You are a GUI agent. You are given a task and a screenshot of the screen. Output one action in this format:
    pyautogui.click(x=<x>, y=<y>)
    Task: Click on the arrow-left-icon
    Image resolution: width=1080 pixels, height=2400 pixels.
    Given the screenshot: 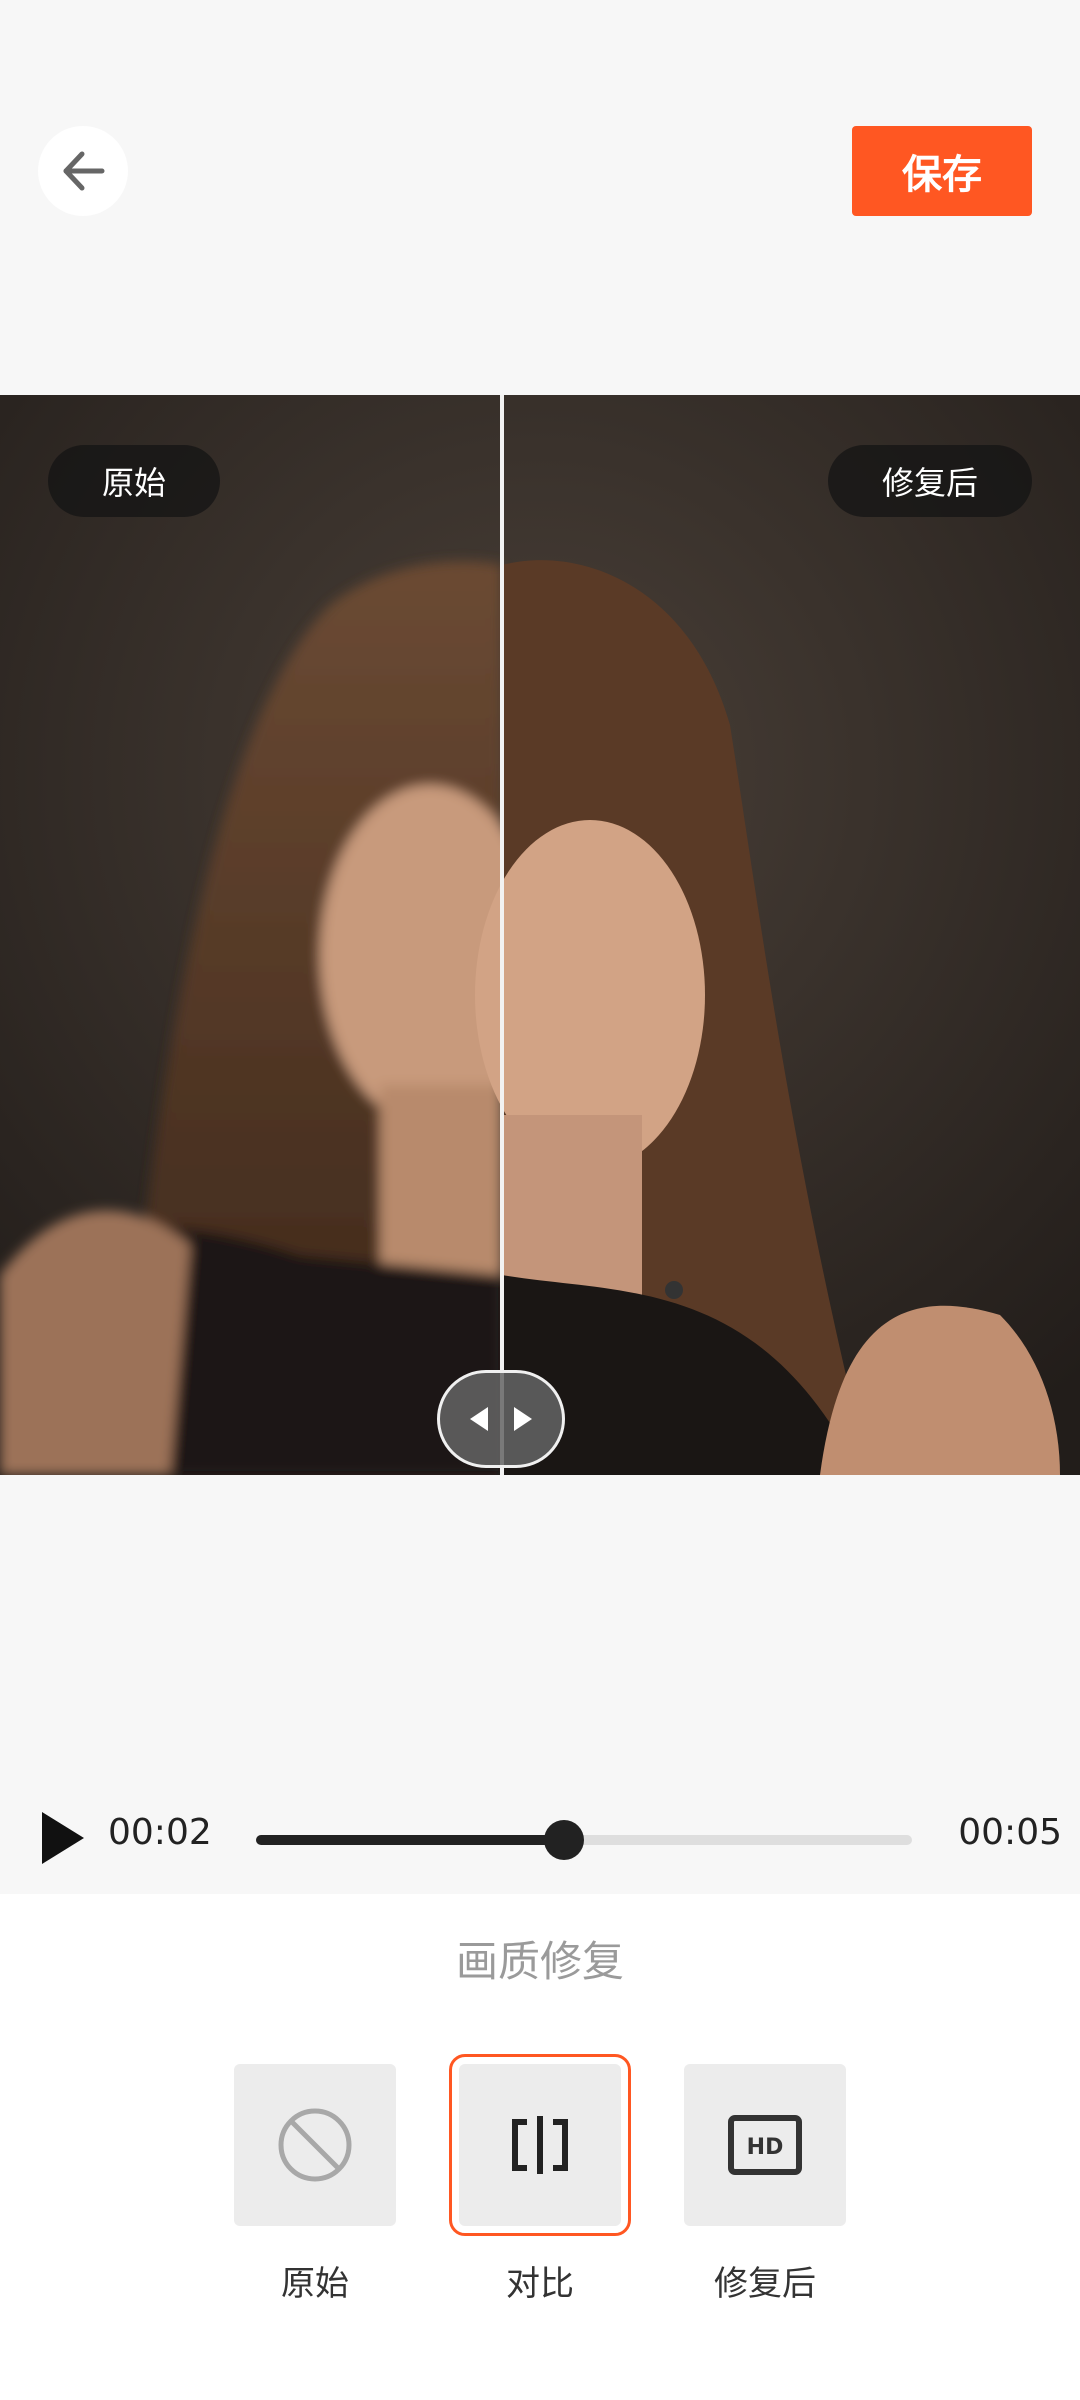 What is the action you would take?
    pyautogui.click(x=84, y=171)
    